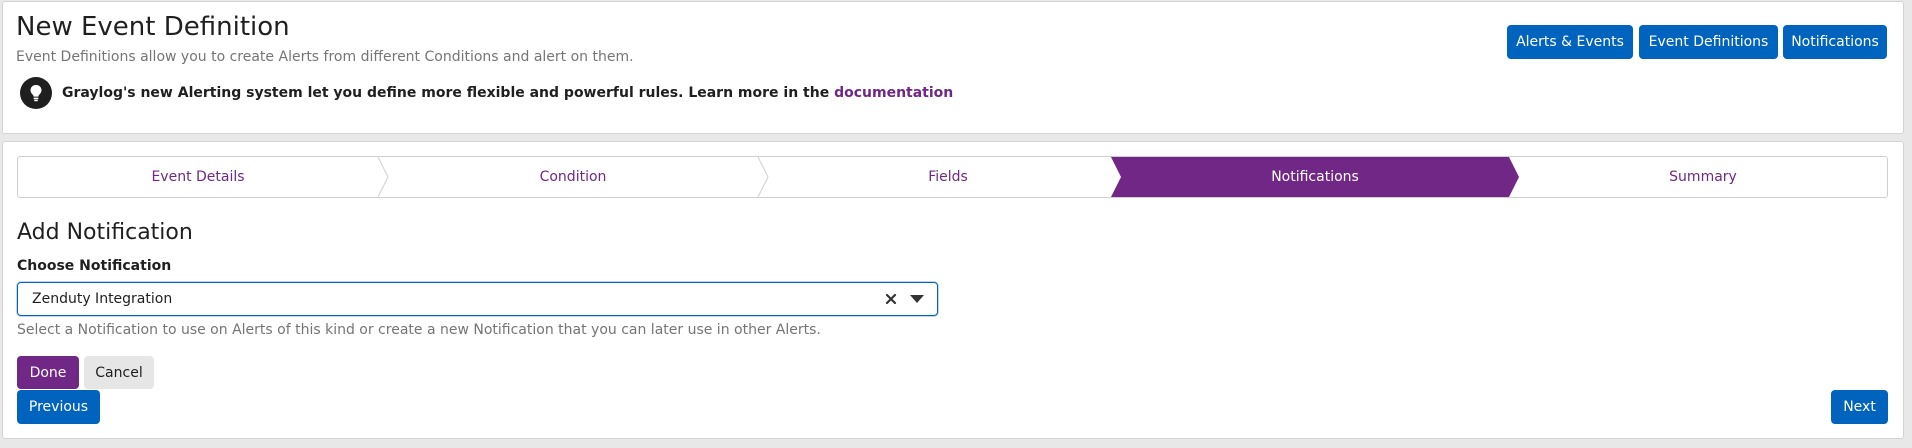  What do you see at coordinates (105, 232) in the screenshot?
I see `section-title: Add Notification` at bounding box center [105, 232].